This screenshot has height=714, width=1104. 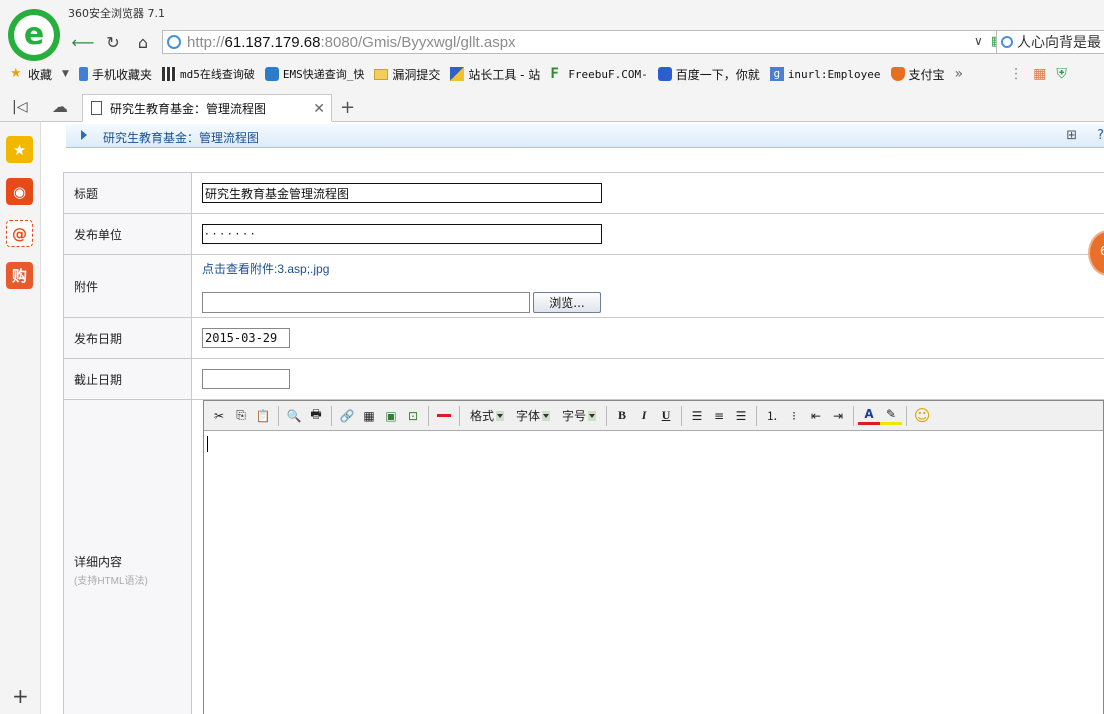 I want to click on end-date-label: 截止日期, so click(x=127, y=379).